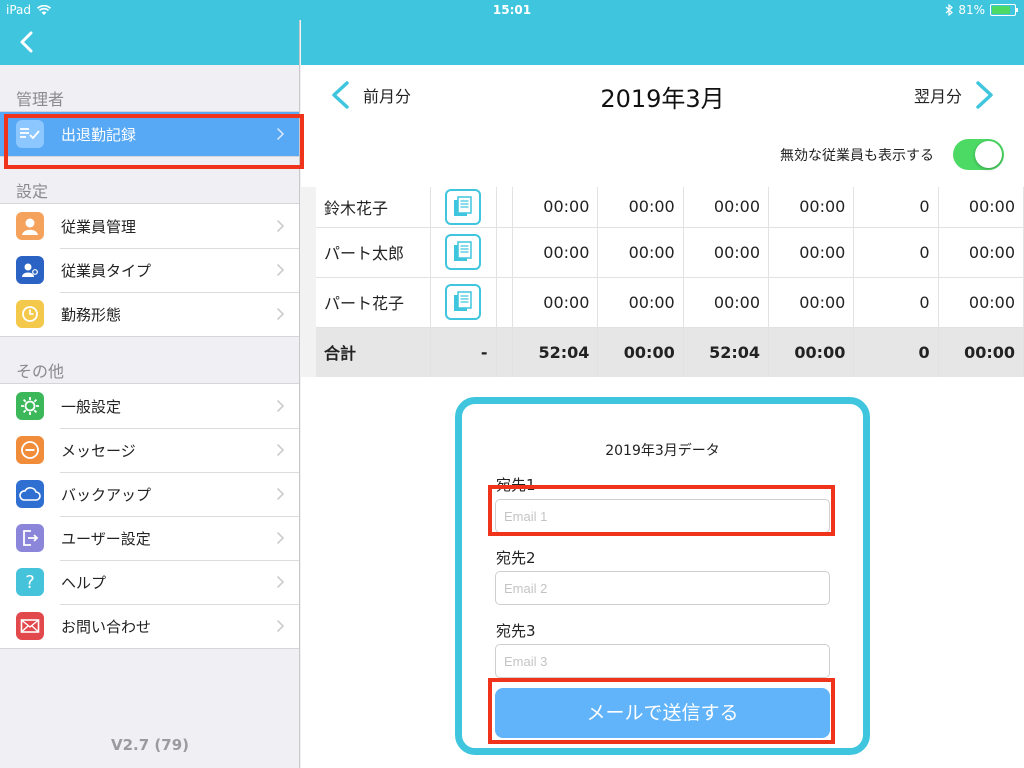 This screenshot has height=768, width=1024. Describe the element at coordinates (30, 226) in the screenshot. I see `person-icon` at that location.